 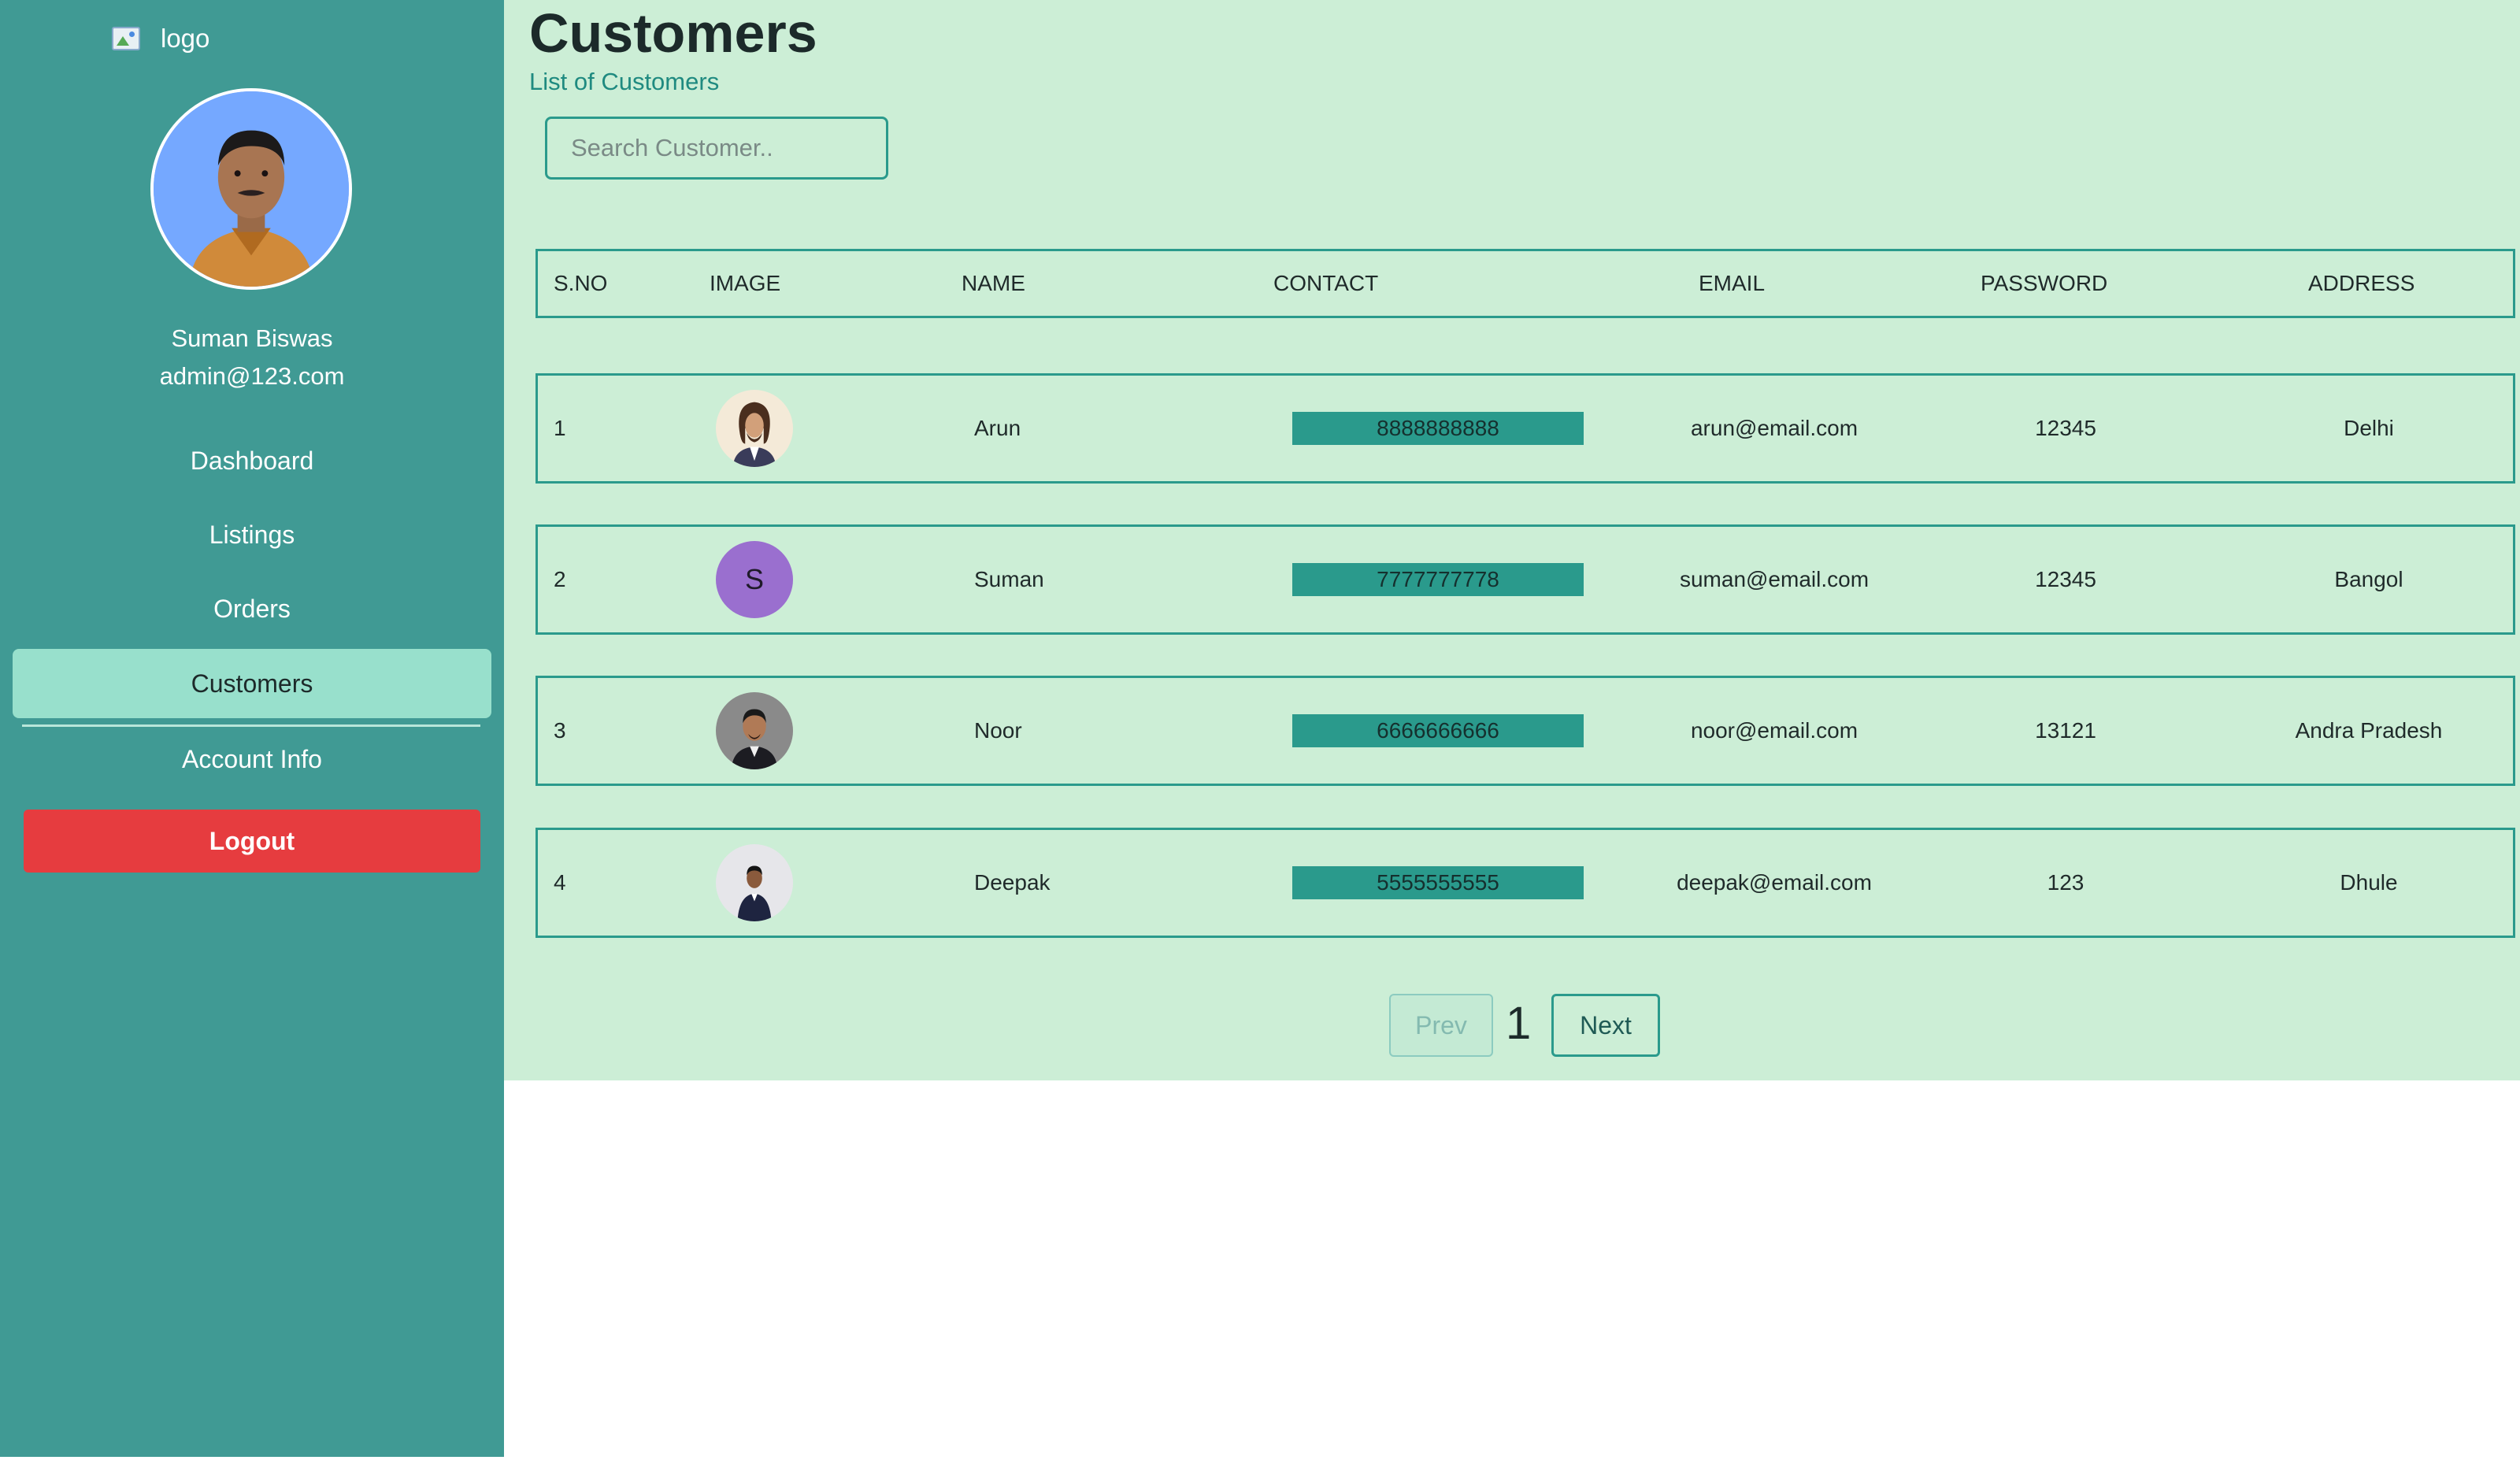 I want to click on page-title: Customers, so click(x=673, y=33).